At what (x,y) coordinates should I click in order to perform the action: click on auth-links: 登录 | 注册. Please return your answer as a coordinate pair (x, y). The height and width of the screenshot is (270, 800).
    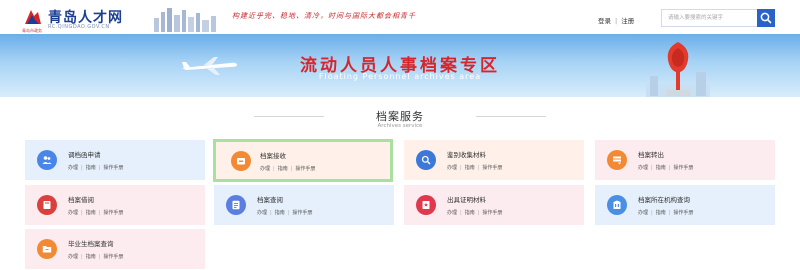
    Looking at the image, I should click on (616, 20).